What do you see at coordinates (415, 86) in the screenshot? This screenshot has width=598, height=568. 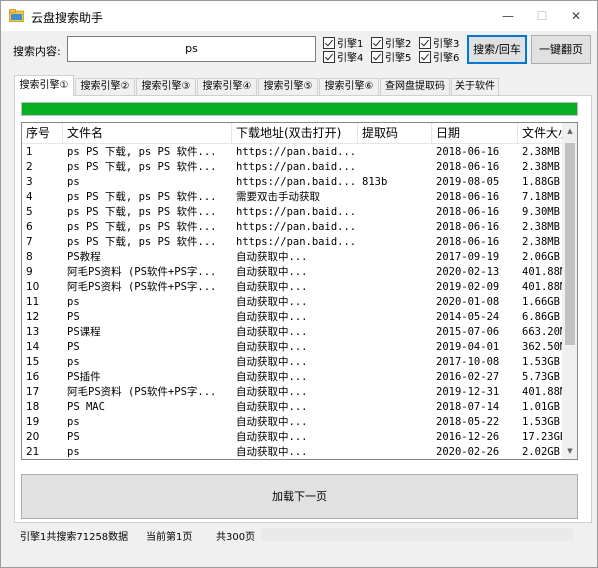 I see `tab-extract-code: 查网盘提取码` at bounding box center [415, 86].